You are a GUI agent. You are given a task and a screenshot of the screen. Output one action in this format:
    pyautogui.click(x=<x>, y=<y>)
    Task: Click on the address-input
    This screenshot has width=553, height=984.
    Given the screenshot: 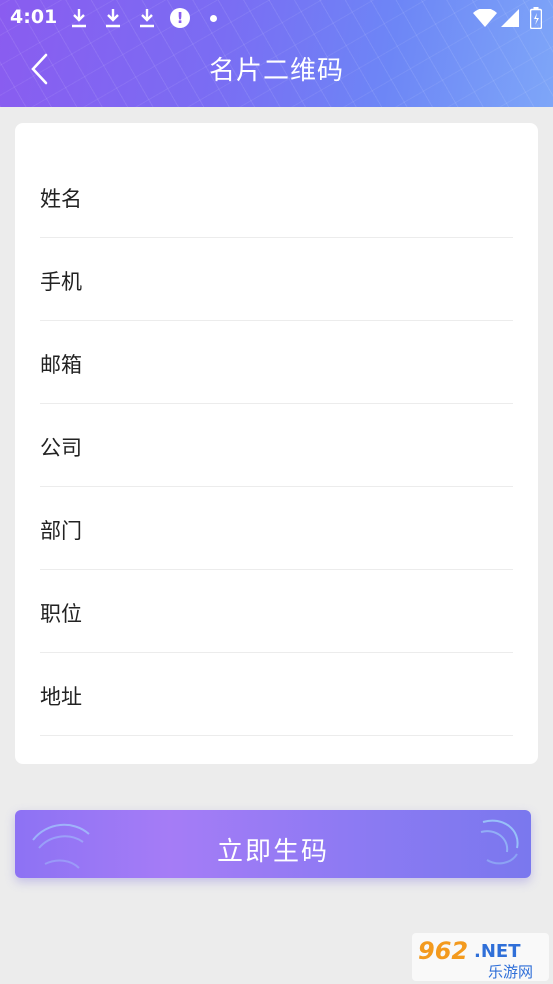 What is the action you would take?
    pyautogui.click(x=316, y=693)
    